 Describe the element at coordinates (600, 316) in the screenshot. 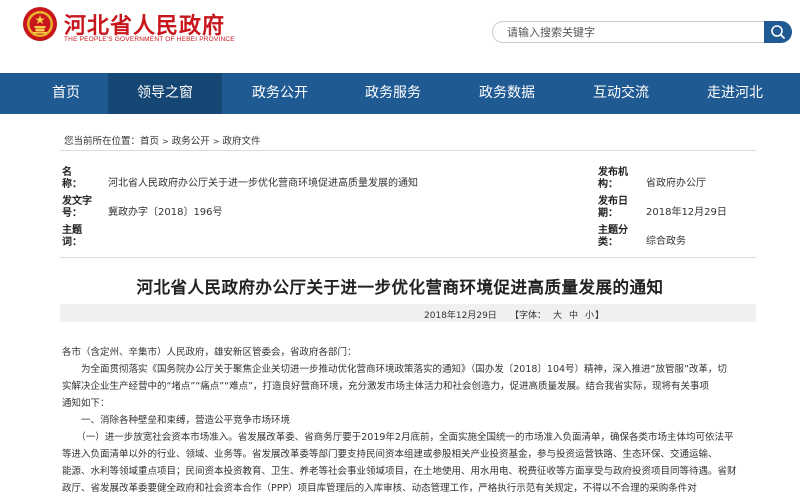

I see `font-size-close-bracket: 】` at that location.